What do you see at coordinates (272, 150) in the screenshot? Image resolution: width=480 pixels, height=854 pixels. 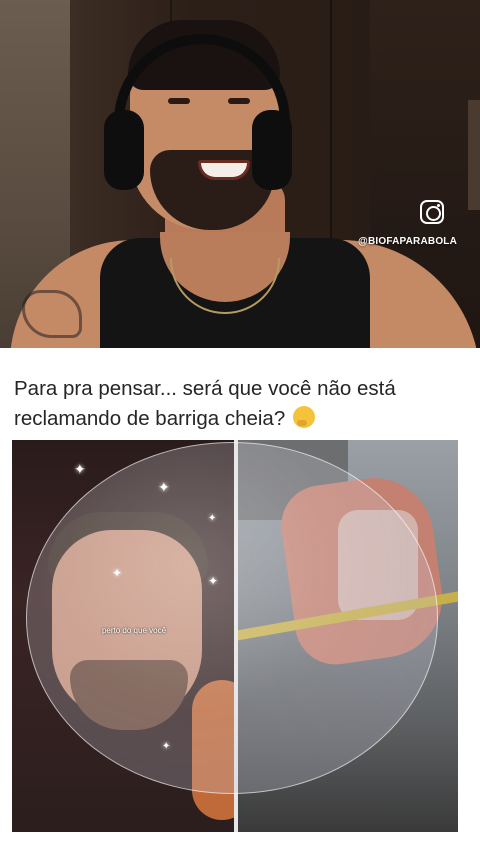 I see `right-earcup` at bounding box center [272, 150].